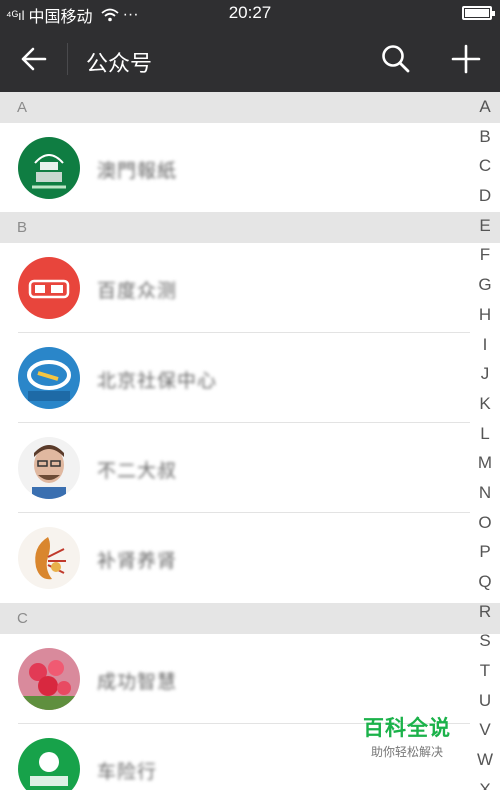 This screenshot has width=500, height=790. I want to click on account-name: 车险行, so click(127, 772).